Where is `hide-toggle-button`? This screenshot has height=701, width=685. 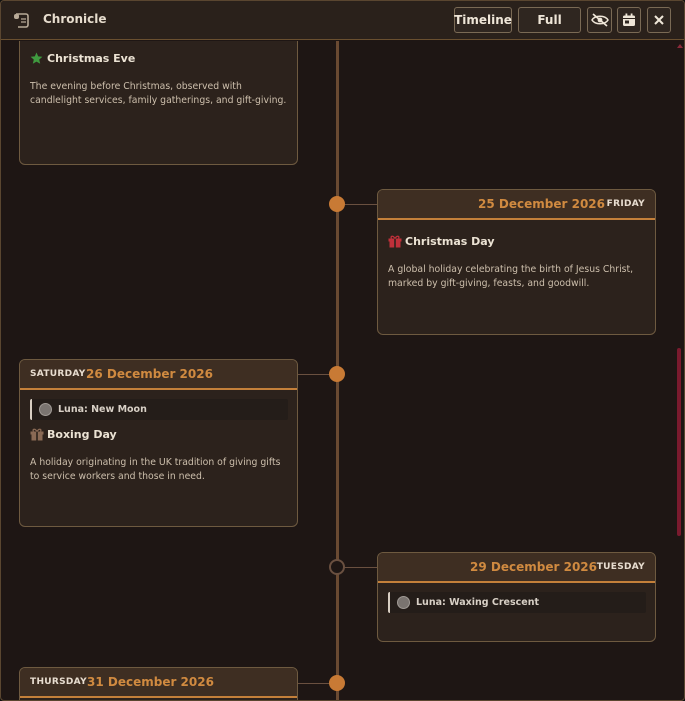
hide-toggle-button is located at coordinates (599, 20).